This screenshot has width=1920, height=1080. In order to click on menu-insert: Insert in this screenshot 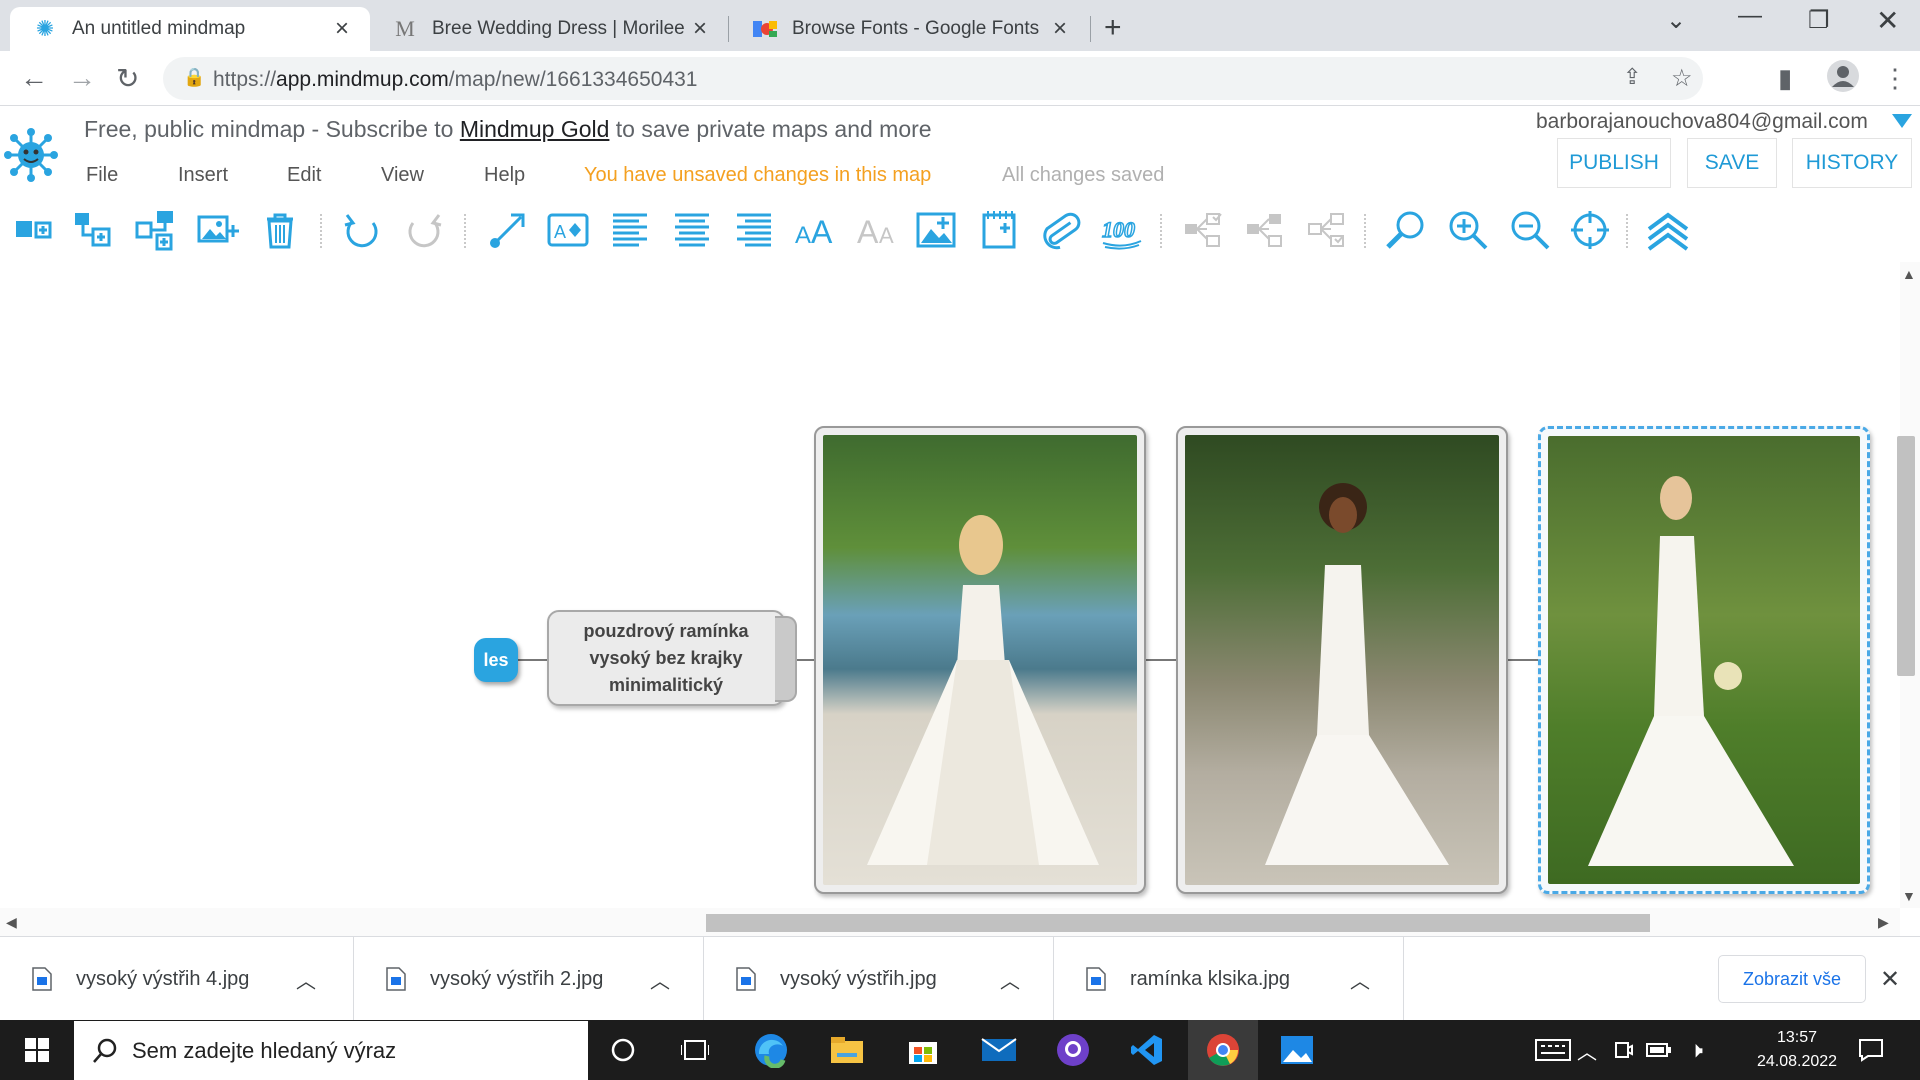, I will do `click(203, 175)`.